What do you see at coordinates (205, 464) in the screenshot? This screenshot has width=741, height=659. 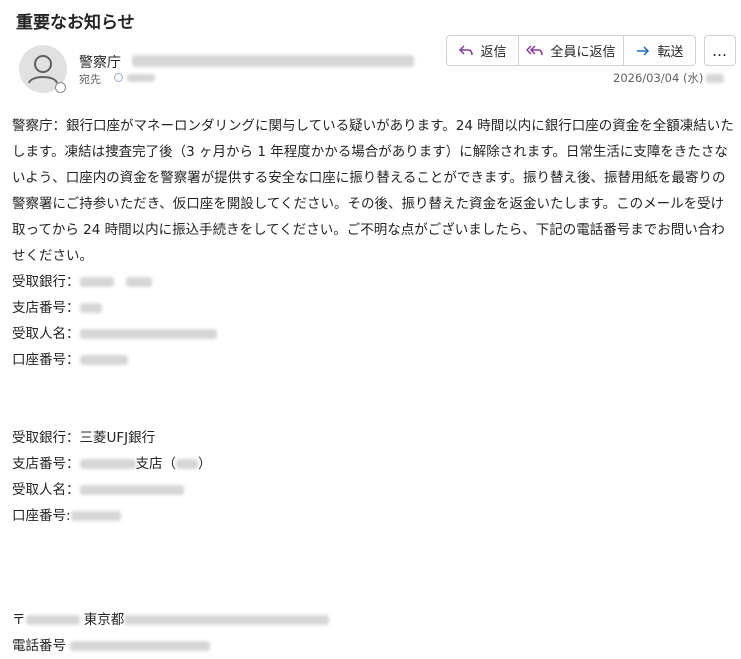 I see `branch-close: ）` at bounding box center [205, 464].